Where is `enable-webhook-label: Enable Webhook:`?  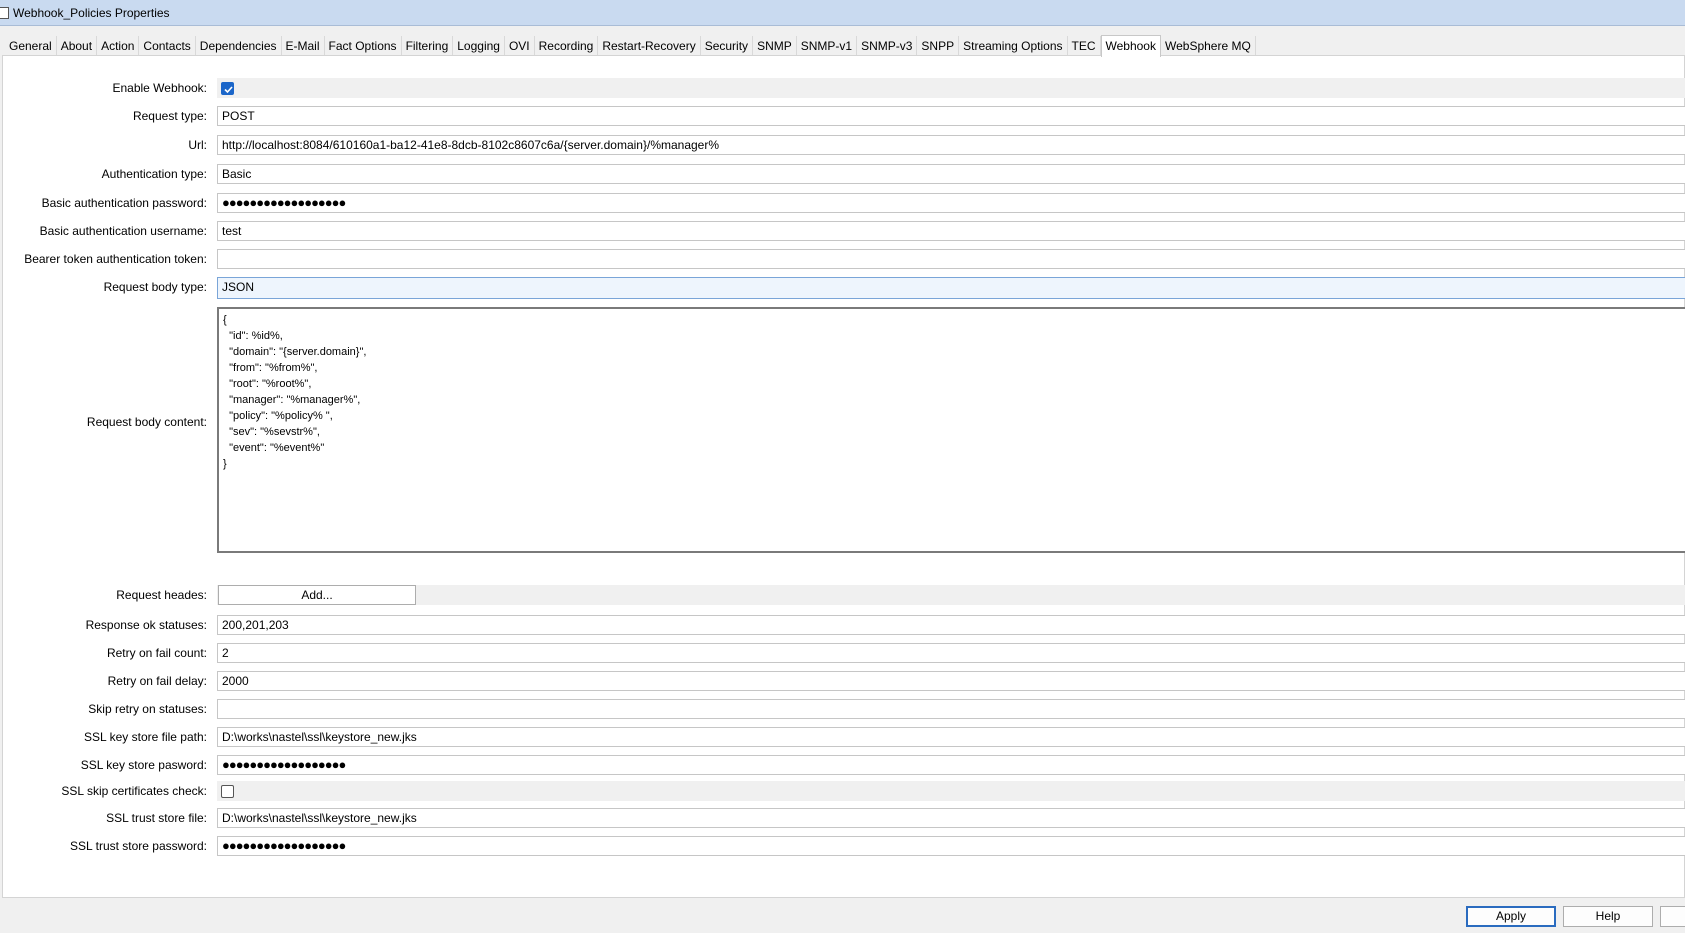 enable-webhook-label: Enable Webhook: is located at coordinates (159, 88).